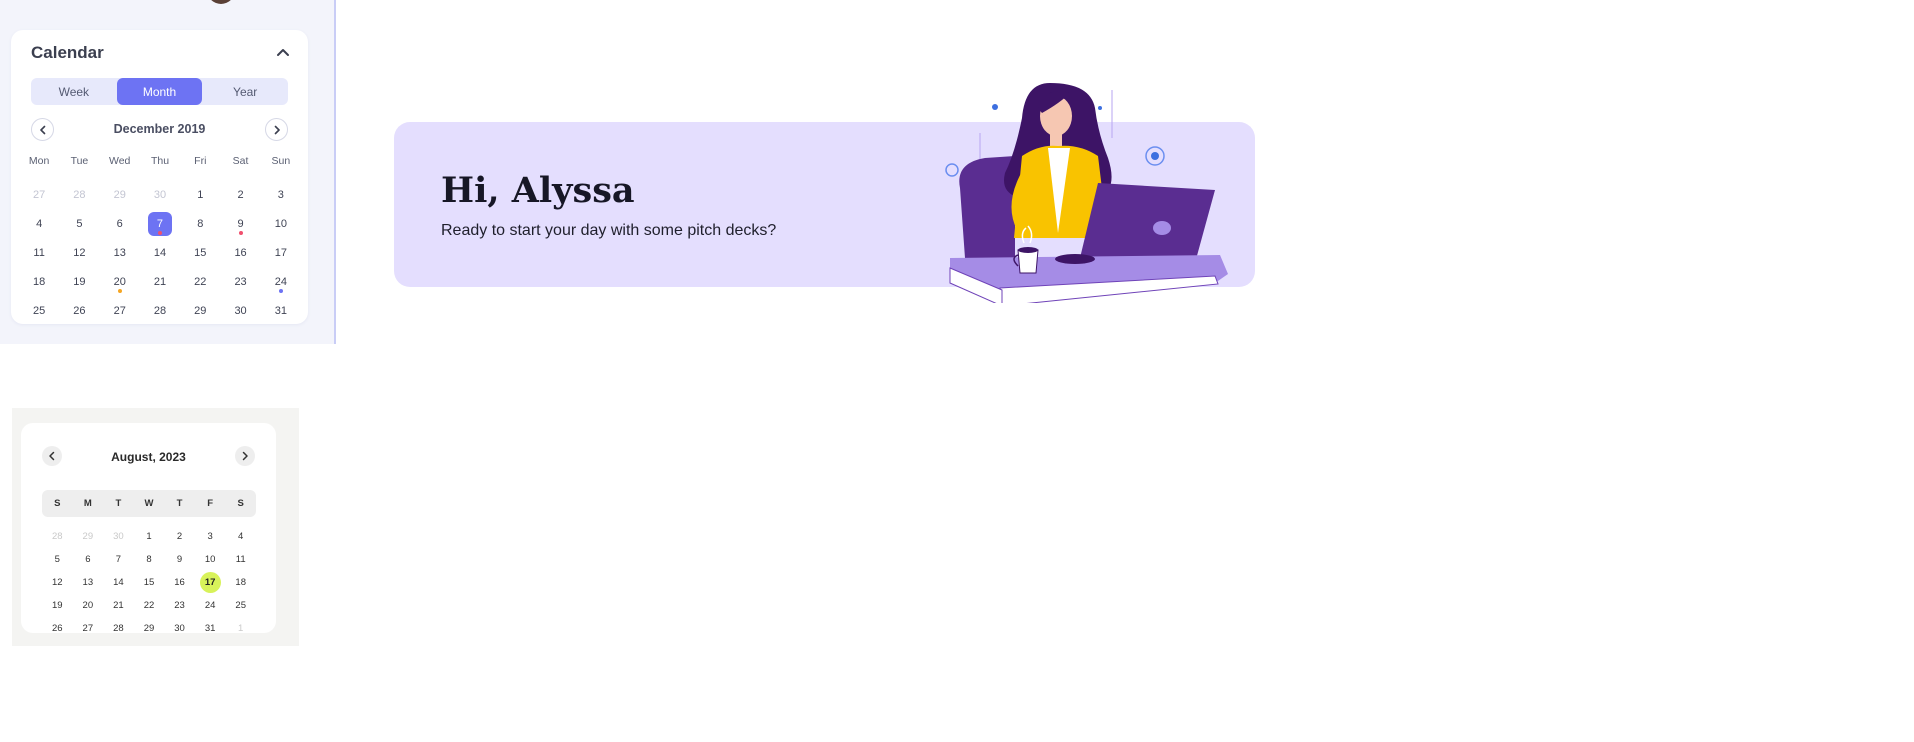  Describe the element at coordinates (120, 161) in the screenshot. I see `weekday-label: Wed` at that location.